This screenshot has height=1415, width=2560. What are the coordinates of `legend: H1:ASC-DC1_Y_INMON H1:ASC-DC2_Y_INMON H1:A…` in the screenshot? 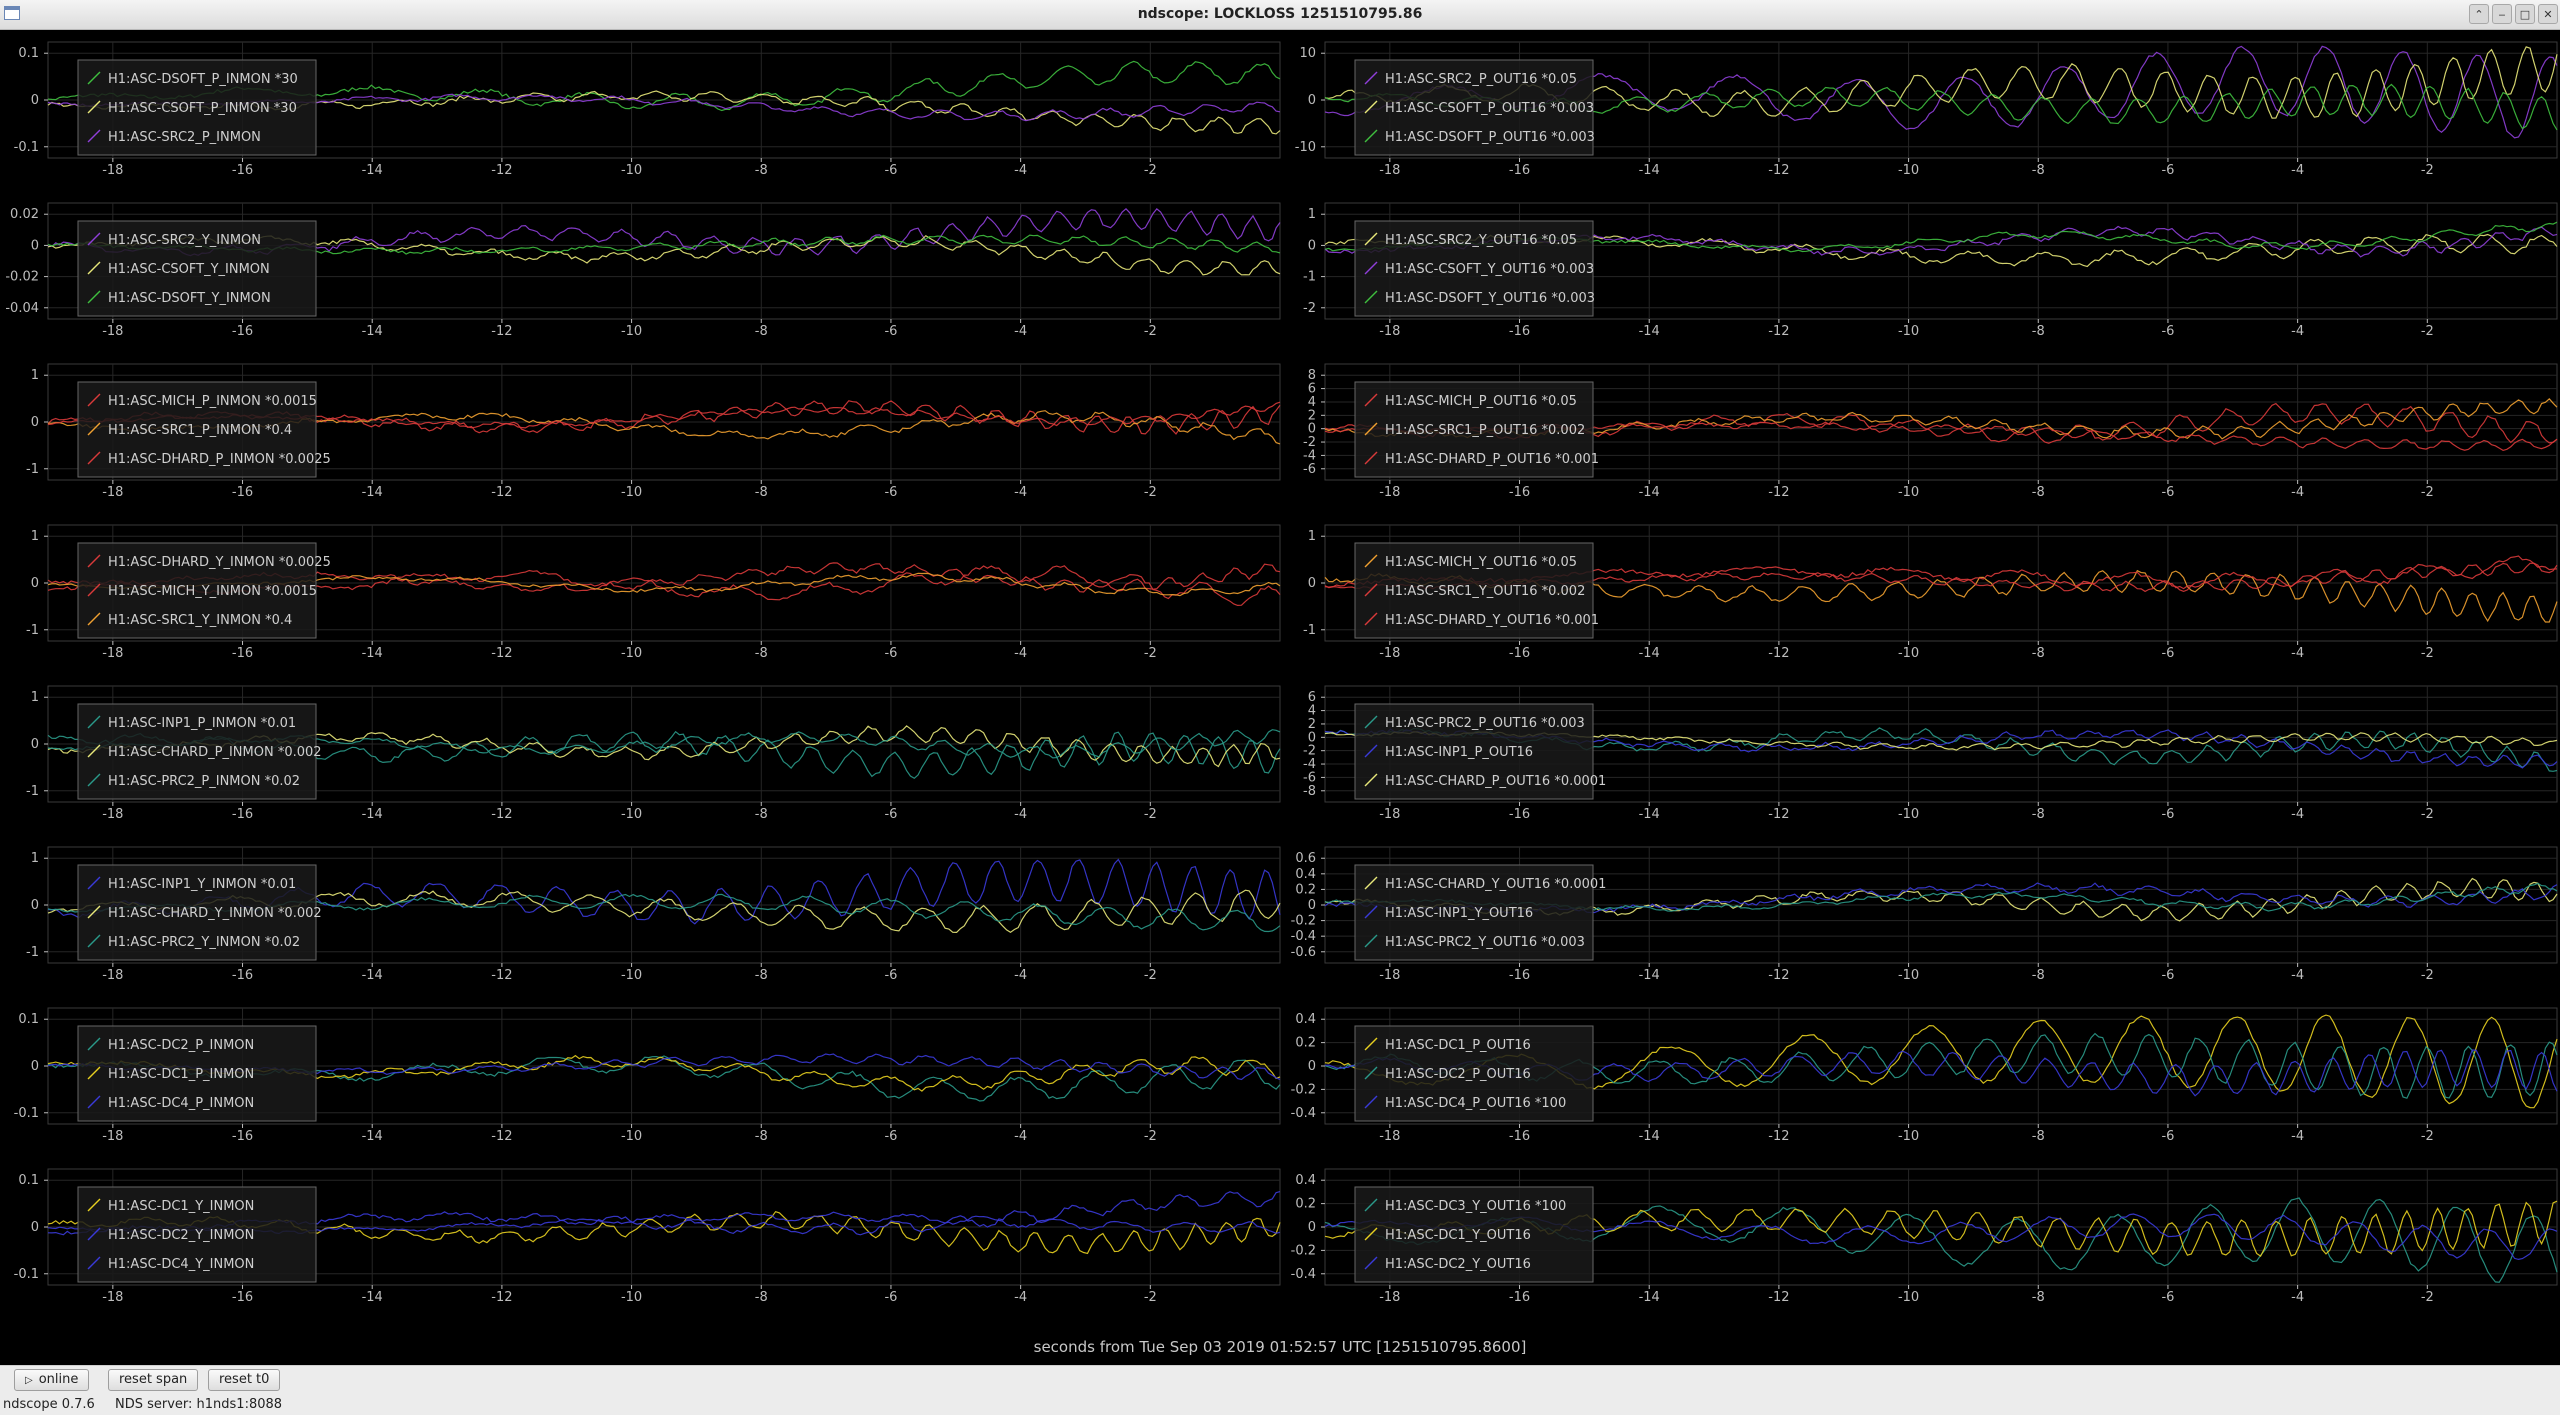 It's located at (197, 1234).